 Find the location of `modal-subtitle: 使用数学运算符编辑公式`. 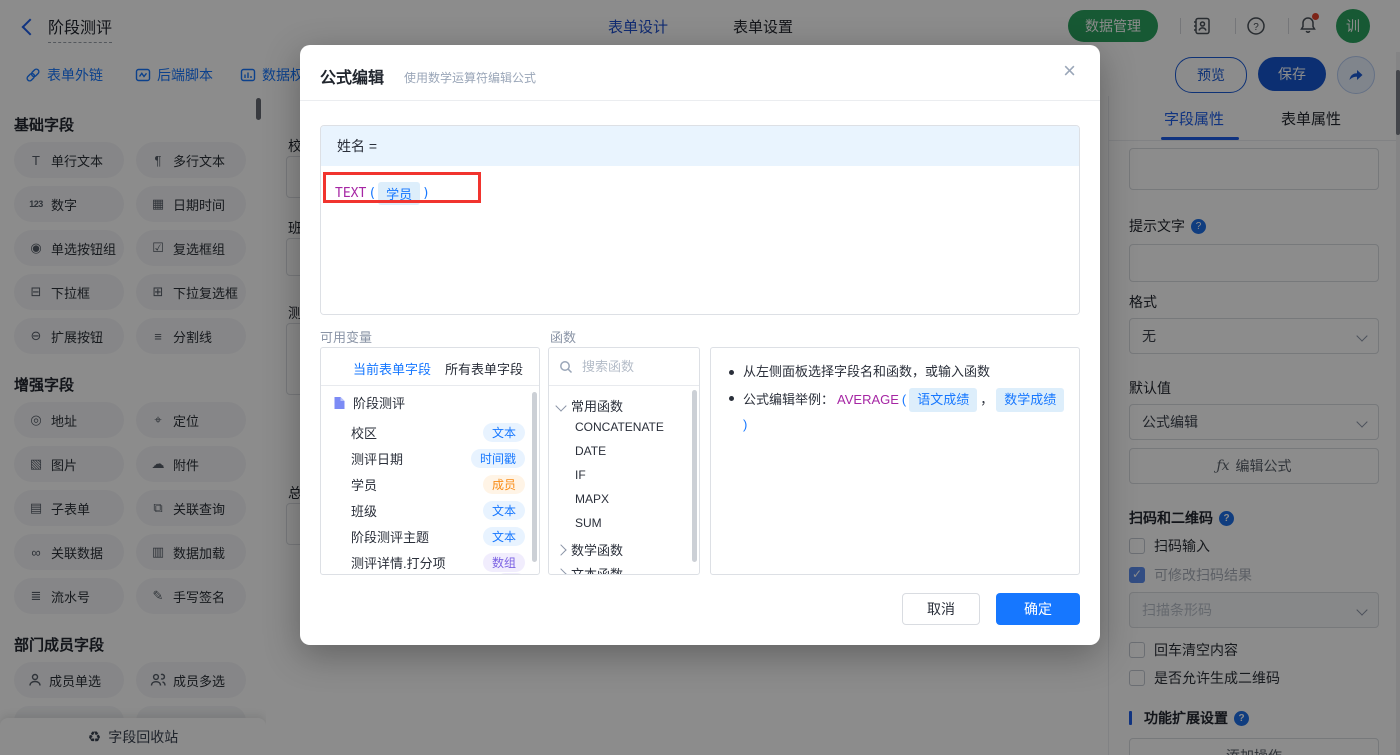

modal-subtitle: 使用数学运算符编辑公式 is located at coordinates (470, 78).